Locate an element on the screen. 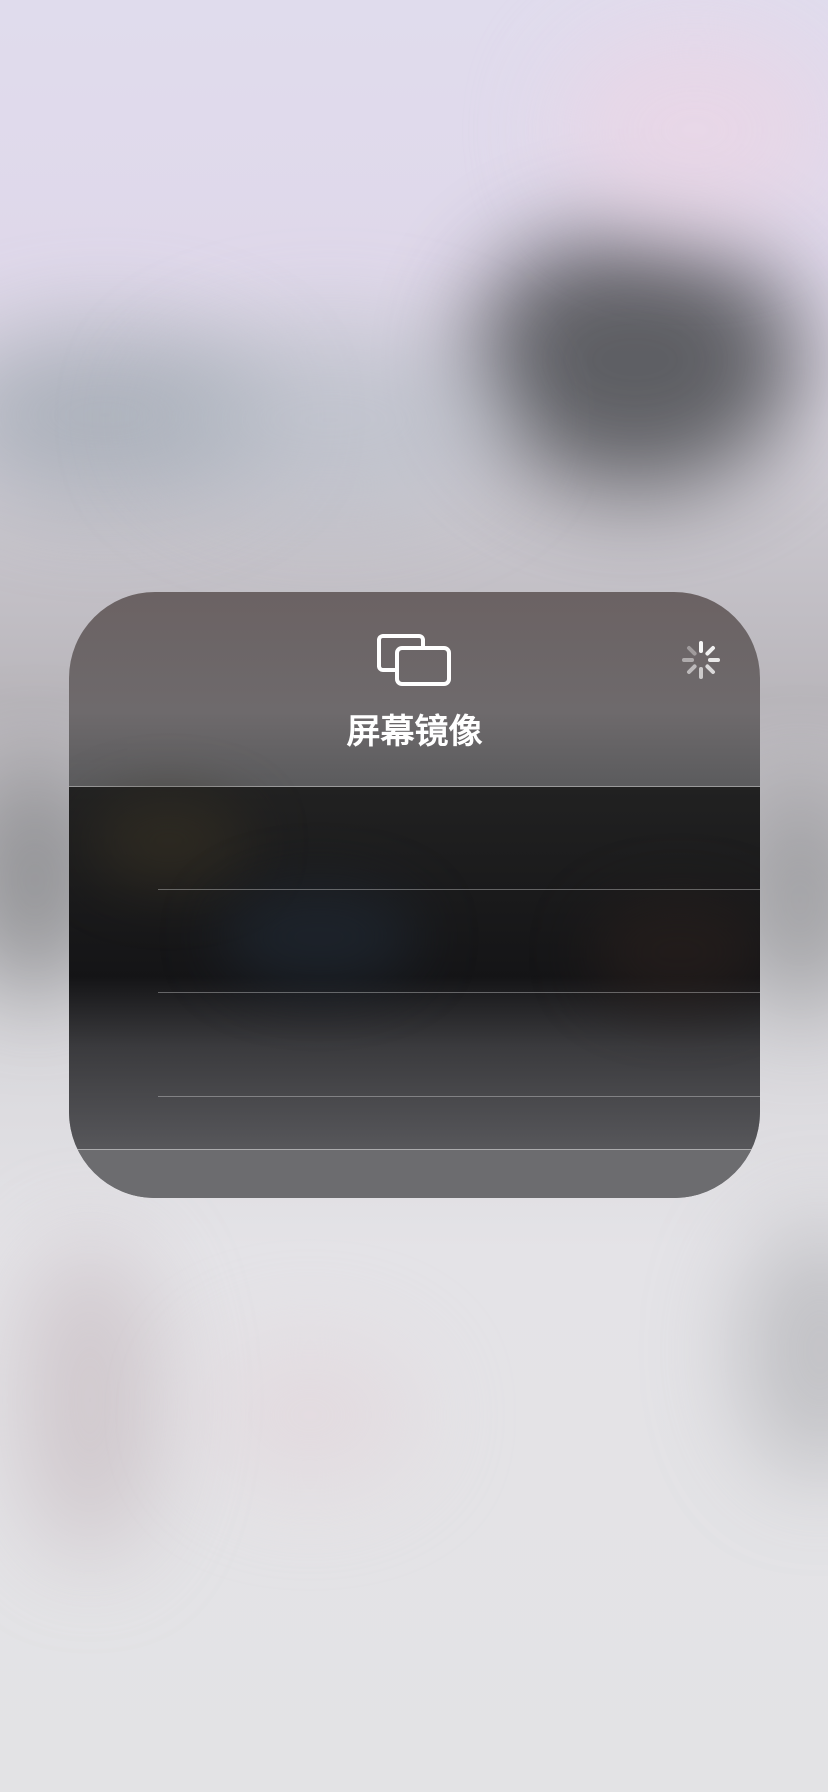 The height and width of the screenshot is (1792, 828). panel-header: 屏幕镜像 is located at coordinates (414, 689).